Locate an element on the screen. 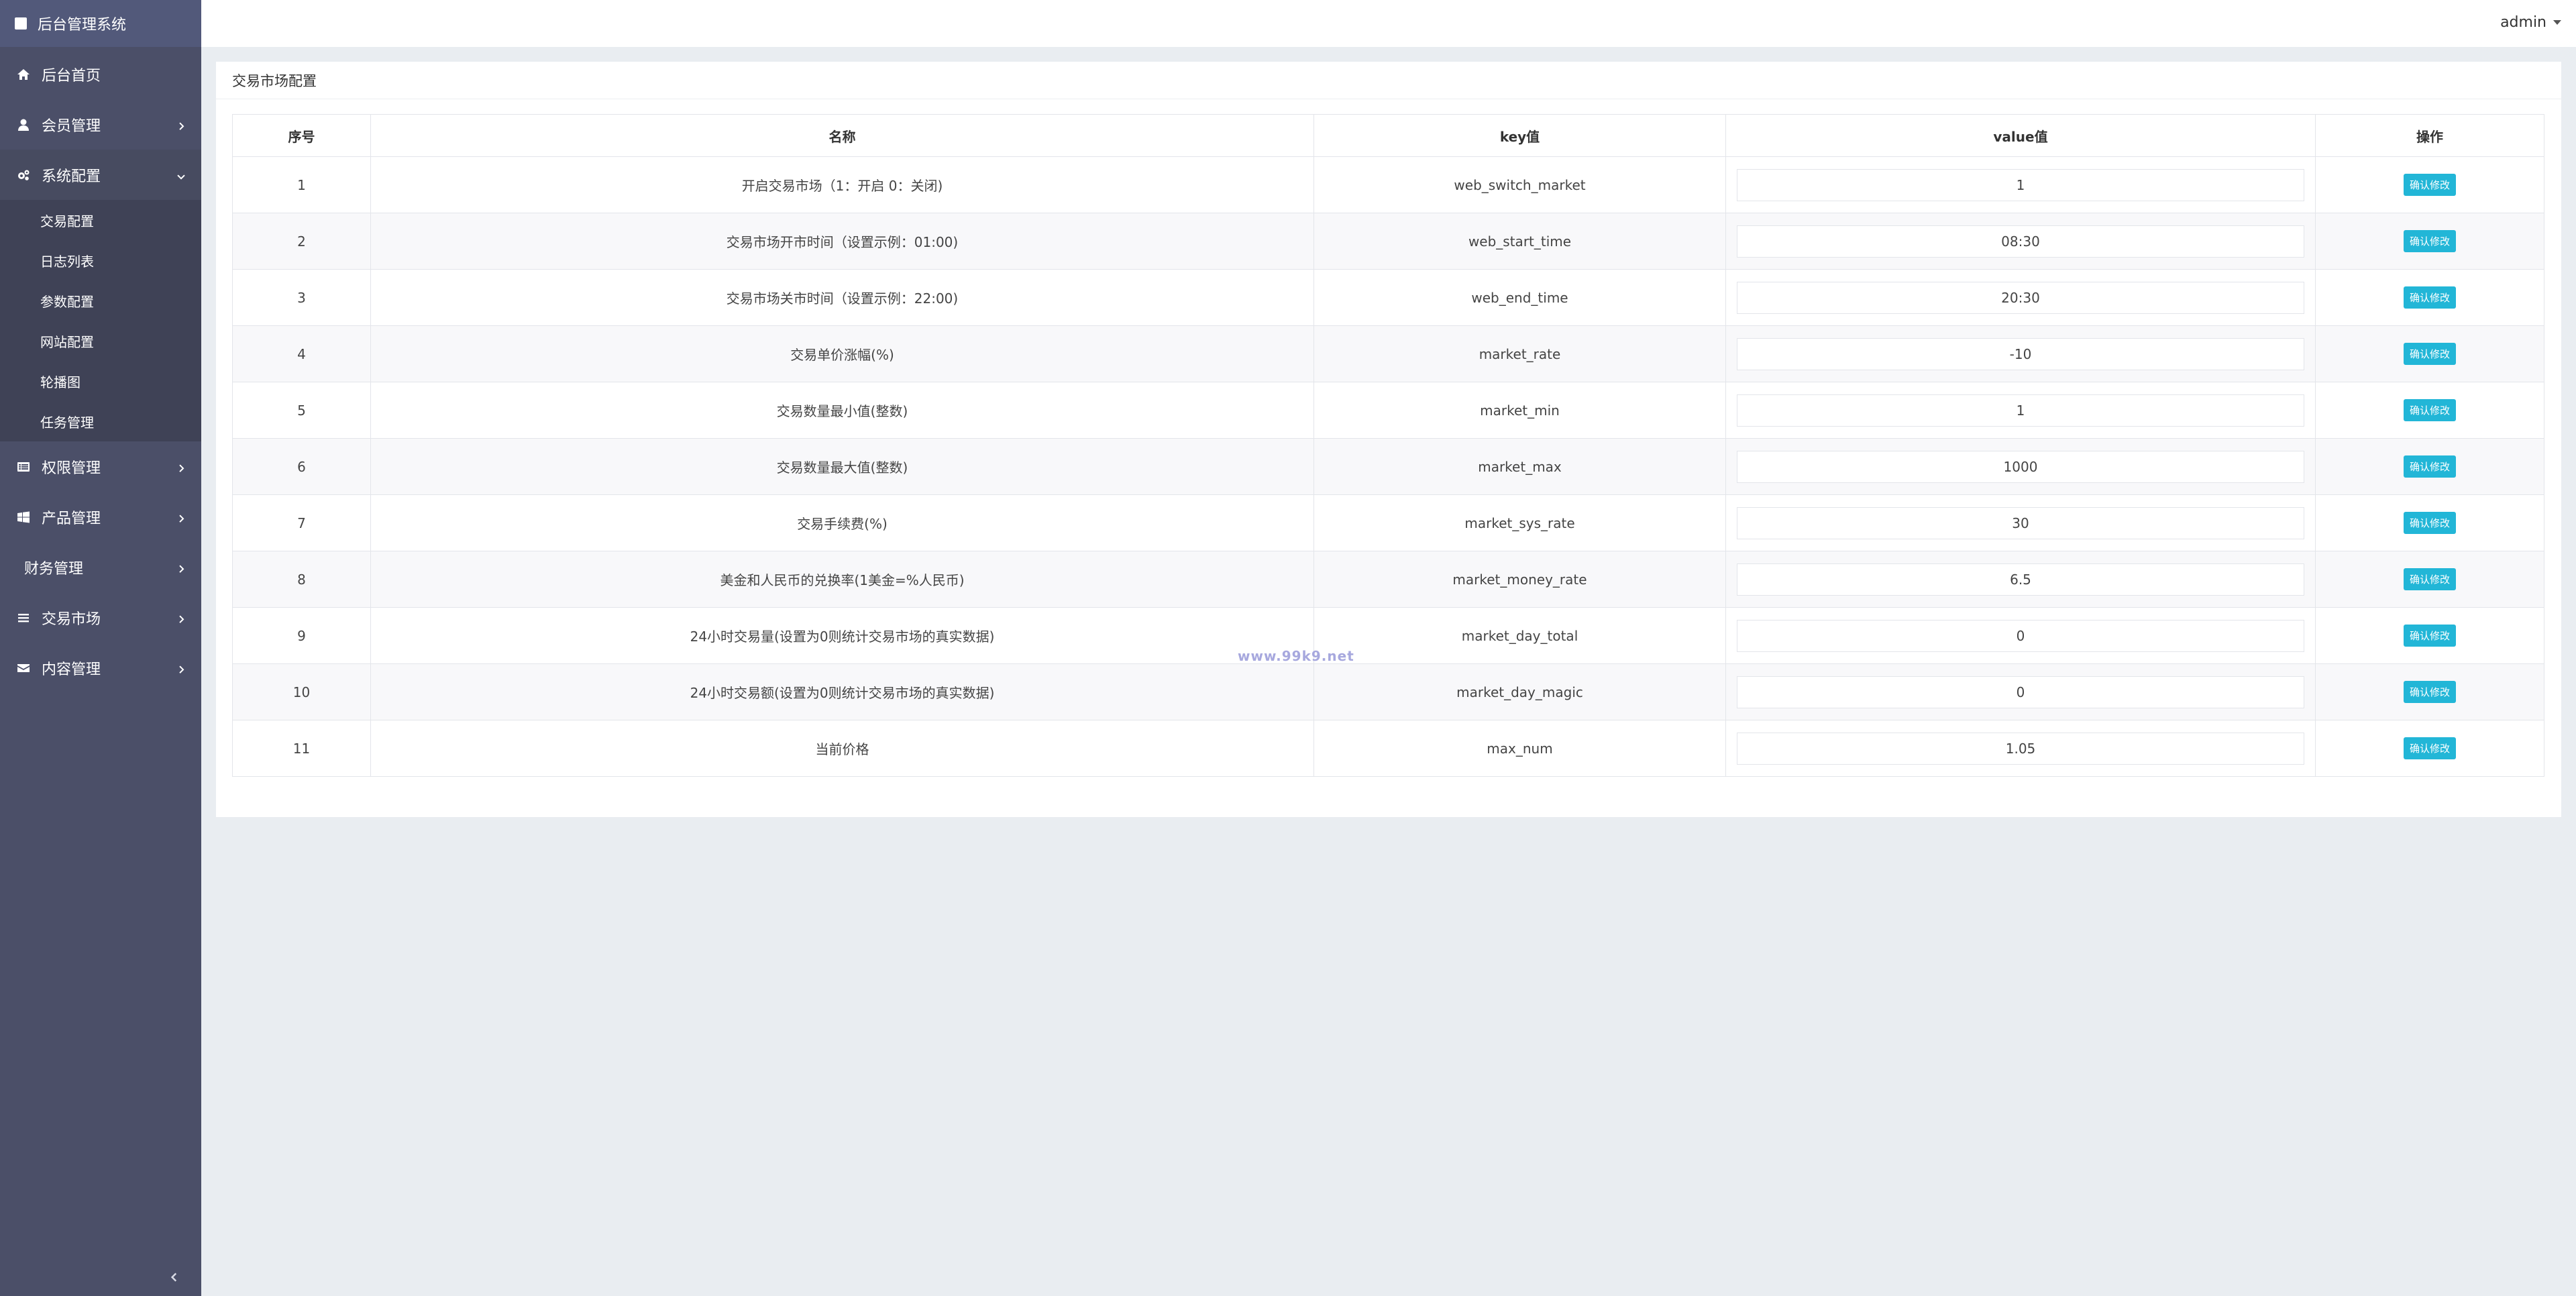 The width and height of the screenshot is (2576, 1296). cell-name: 24小时交易额(设置为0则统计交易市场的真实数据) is located at coordinates (842, 691).